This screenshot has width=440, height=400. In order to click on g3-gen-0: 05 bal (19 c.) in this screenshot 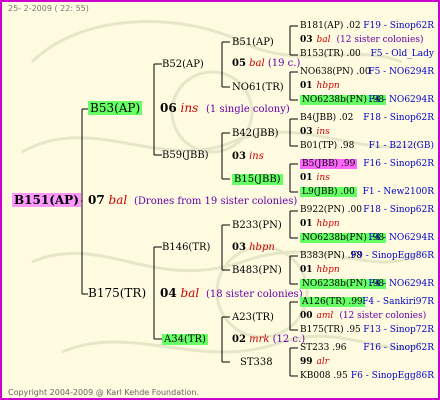, I will do `click(266, 63)`.